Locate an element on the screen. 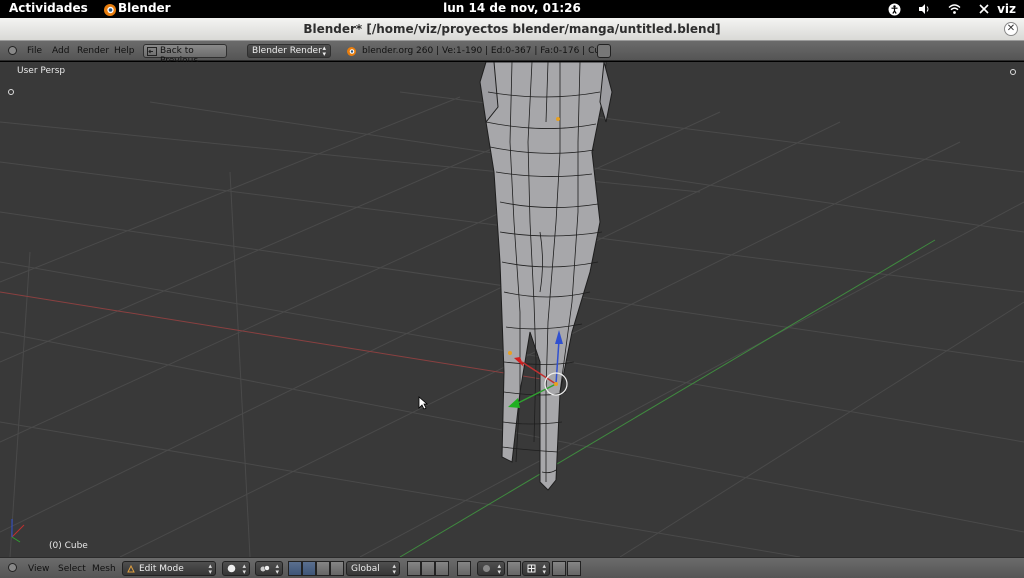 The width and height of the screenshot is (1024, 578). mesh-object-cube is located at coordinates (546, 276).